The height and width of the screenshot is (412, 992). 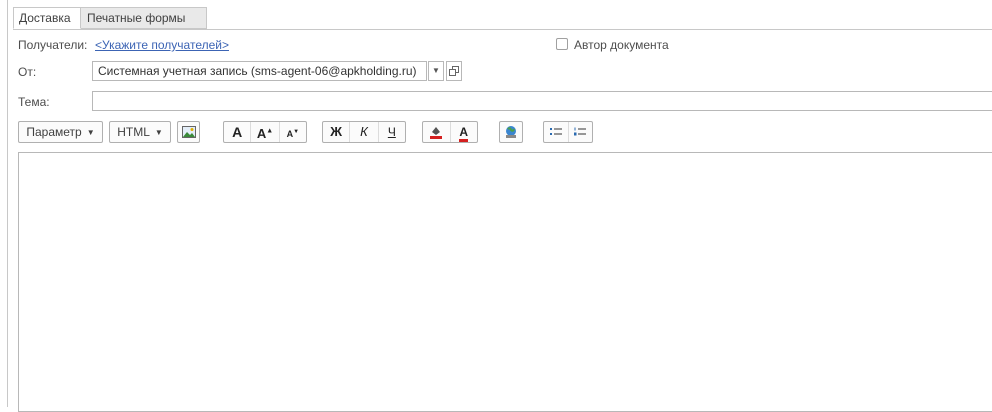 What do you see at coordinates (162, 45) in the screenshot?
I see `recipients-link: <Укажите получателей>` at bounding box center [162, 45].